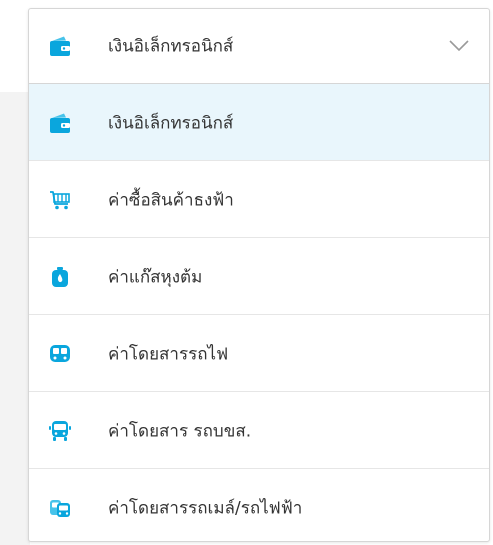 This screenshot has width=493, height=545. I want to click on option-label: ค่าโดยสาร รถบขส., so click(180, 431).